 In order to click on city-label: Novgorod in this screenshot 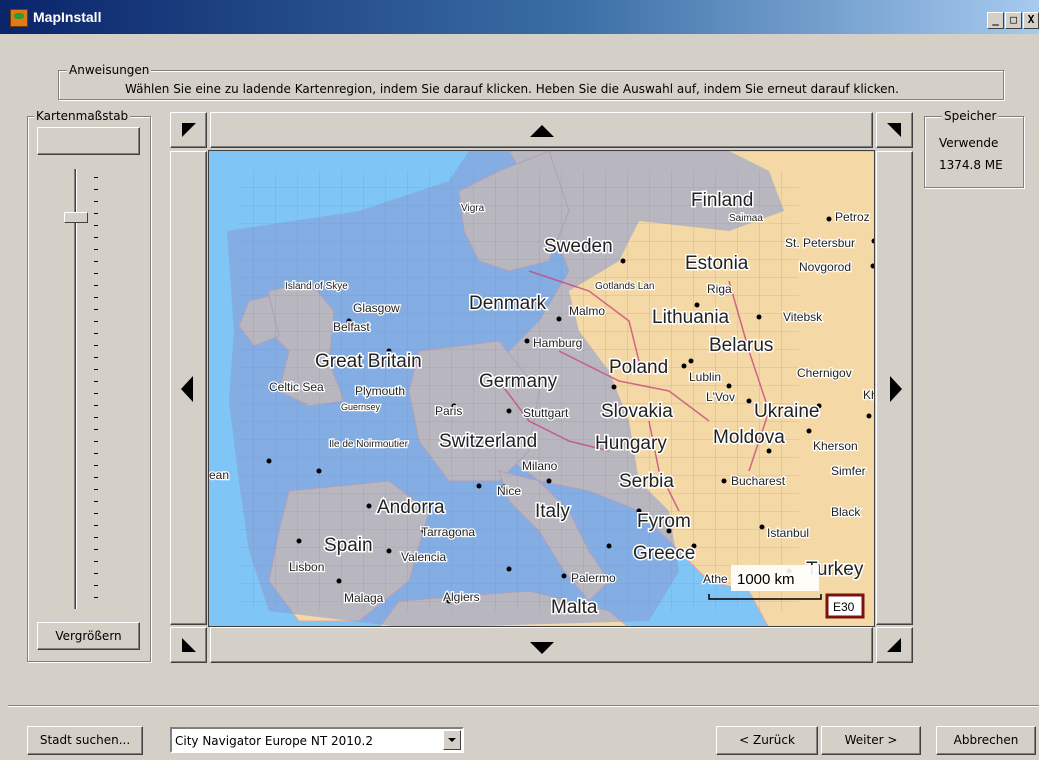, I will do `click(825, 267)`.